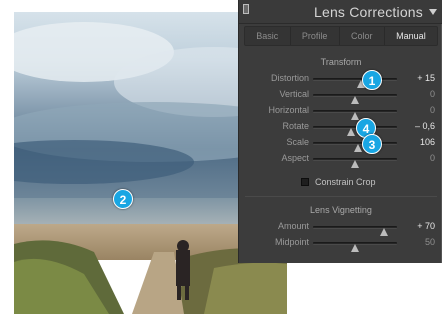  I want to click on panel-header: Lens Corrections, so click(340, 12).